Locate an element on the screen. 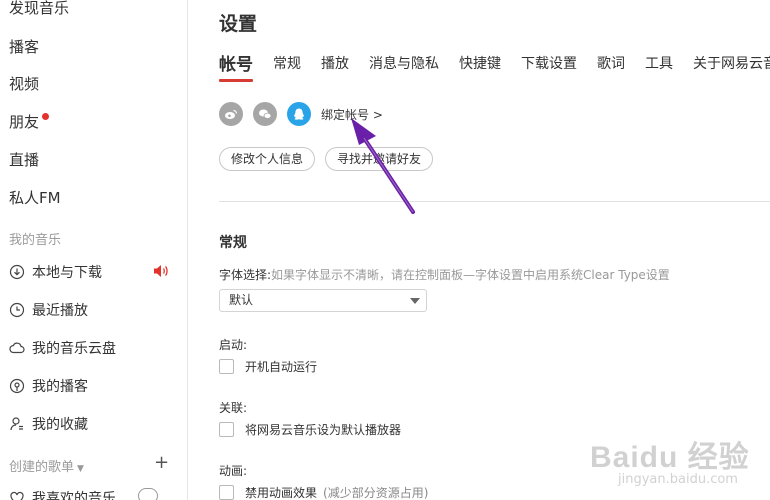 The height and width of the screenshot is (500, 770). settings-tabs: 帐号 常规 播放 消息与隐私 快捷键 下载设置 歌词 工具 关于网易云音乐 is located at coordinates (494, 66).